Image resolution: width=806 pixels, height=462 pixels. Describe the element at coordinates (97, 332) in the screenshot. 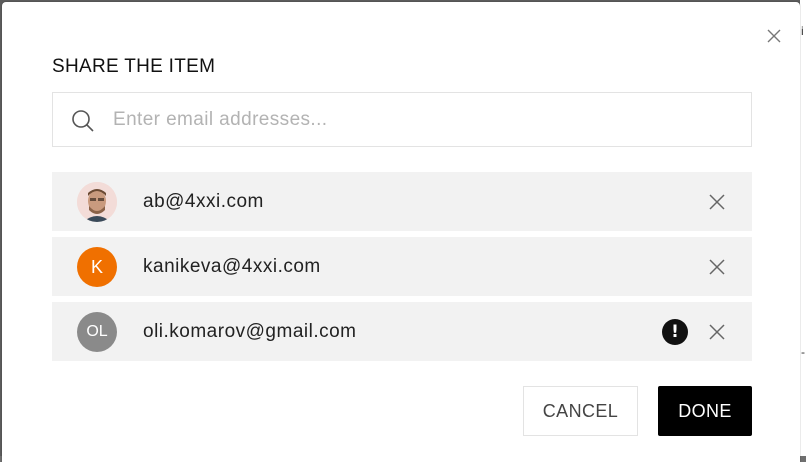

I see `avatar: OL` at that location.